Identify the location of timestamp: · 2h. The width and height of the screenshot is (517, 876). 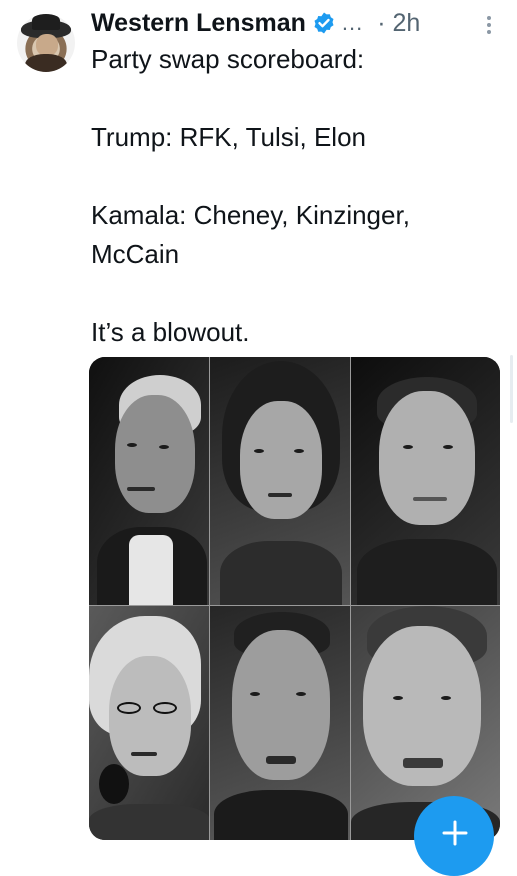
(398, 23).